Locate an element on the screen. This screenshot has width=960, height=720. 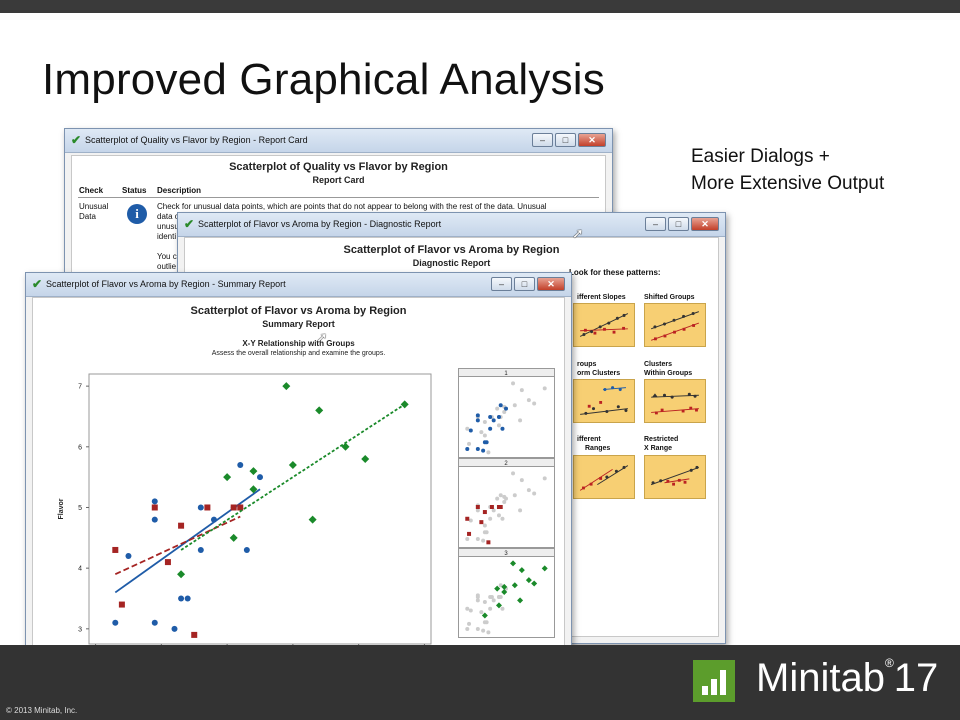
pattern-label-text: roups is located at coordinates (587, 364).